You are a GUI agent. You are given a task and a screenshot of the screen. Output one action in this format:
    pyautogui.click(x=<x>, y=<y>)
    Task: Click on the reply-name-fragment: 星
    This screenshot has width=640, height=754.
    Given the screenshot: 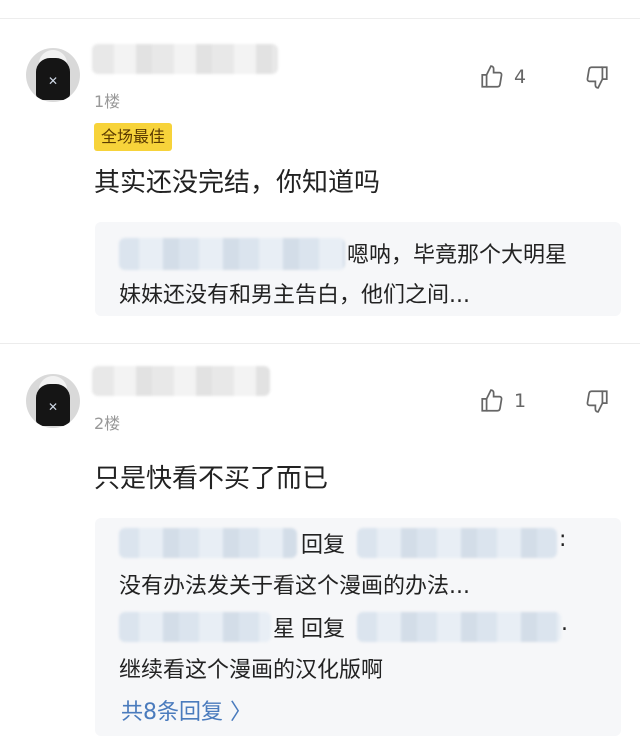 What is the action you would take?
    pyautogui.click(x=284, y=629)
    